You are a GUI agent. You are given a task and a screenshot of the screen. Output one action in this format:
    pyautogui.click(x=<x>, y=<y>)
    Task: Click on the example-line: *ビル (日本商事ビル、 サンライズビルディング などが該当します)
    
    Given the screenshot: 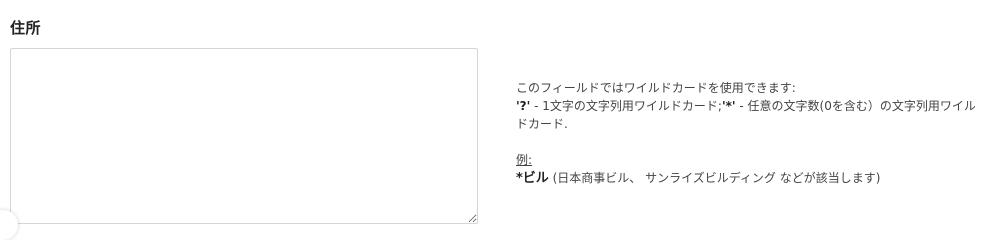 What is the action you would take?
    pyautogui.click(x=751, y=178)
    